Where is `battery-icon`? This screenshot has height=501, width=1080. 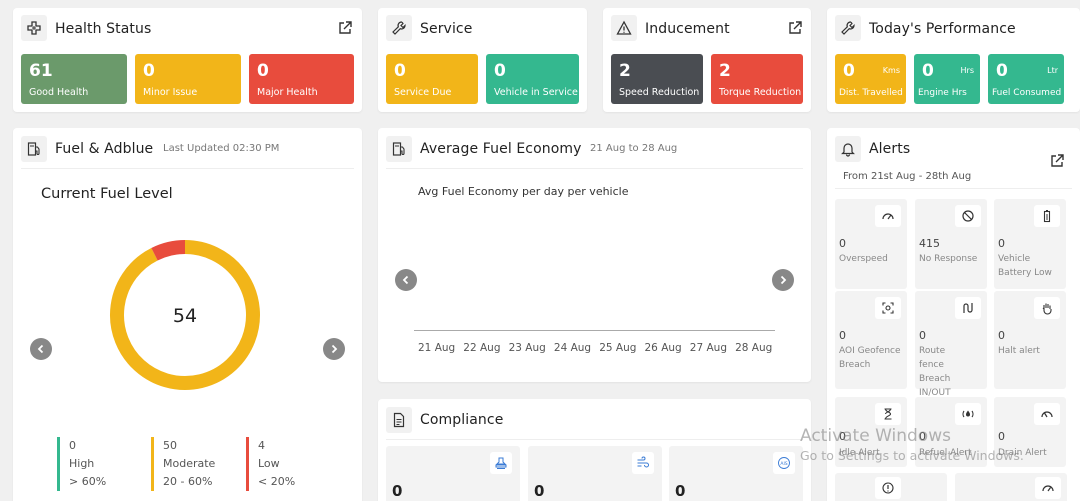 battery-icon is located at coordinates (1047, 216).